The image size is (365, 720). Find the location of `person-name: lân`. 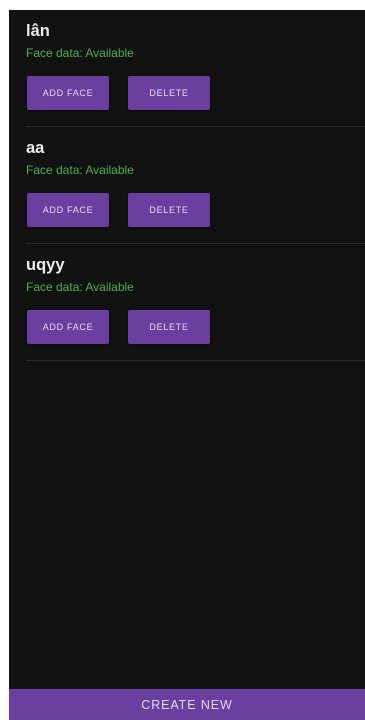

person-name: lân is located at coordinates (38, 31).